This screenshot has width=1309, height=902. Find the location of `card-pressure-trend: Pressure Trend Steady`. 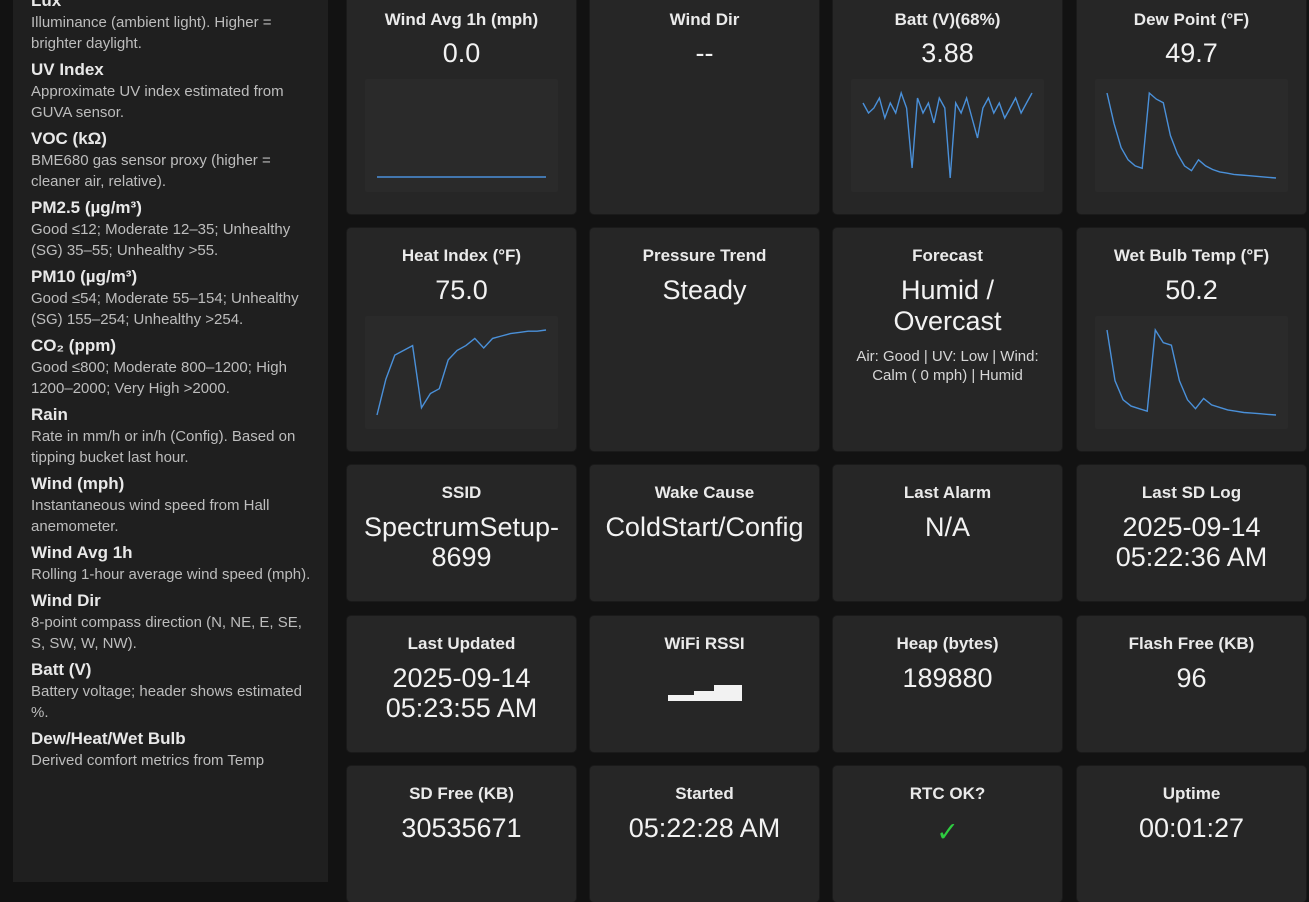

card-pressure-trend: Pressure Trend Steady is located at coordinates (704, 339).